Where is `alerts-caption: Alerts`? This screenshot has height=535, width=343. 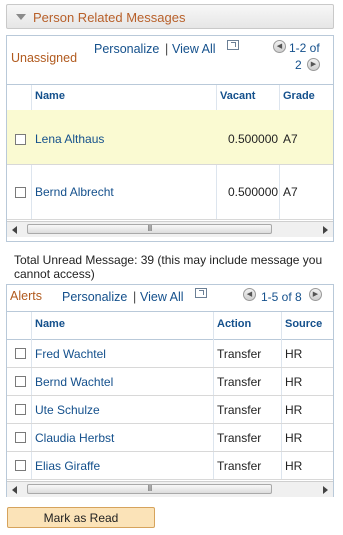 alerts-caption: Alerts is located at coordinates (26, 296).